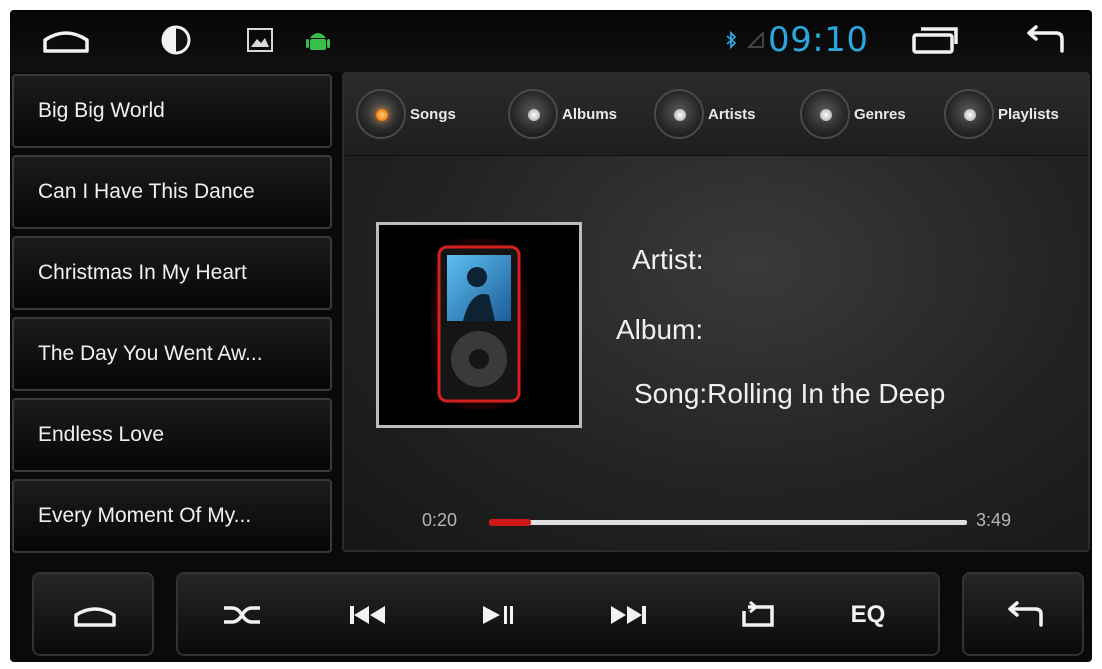  I want to click on song-title: Can I Have This Dance, so click(146, 191).